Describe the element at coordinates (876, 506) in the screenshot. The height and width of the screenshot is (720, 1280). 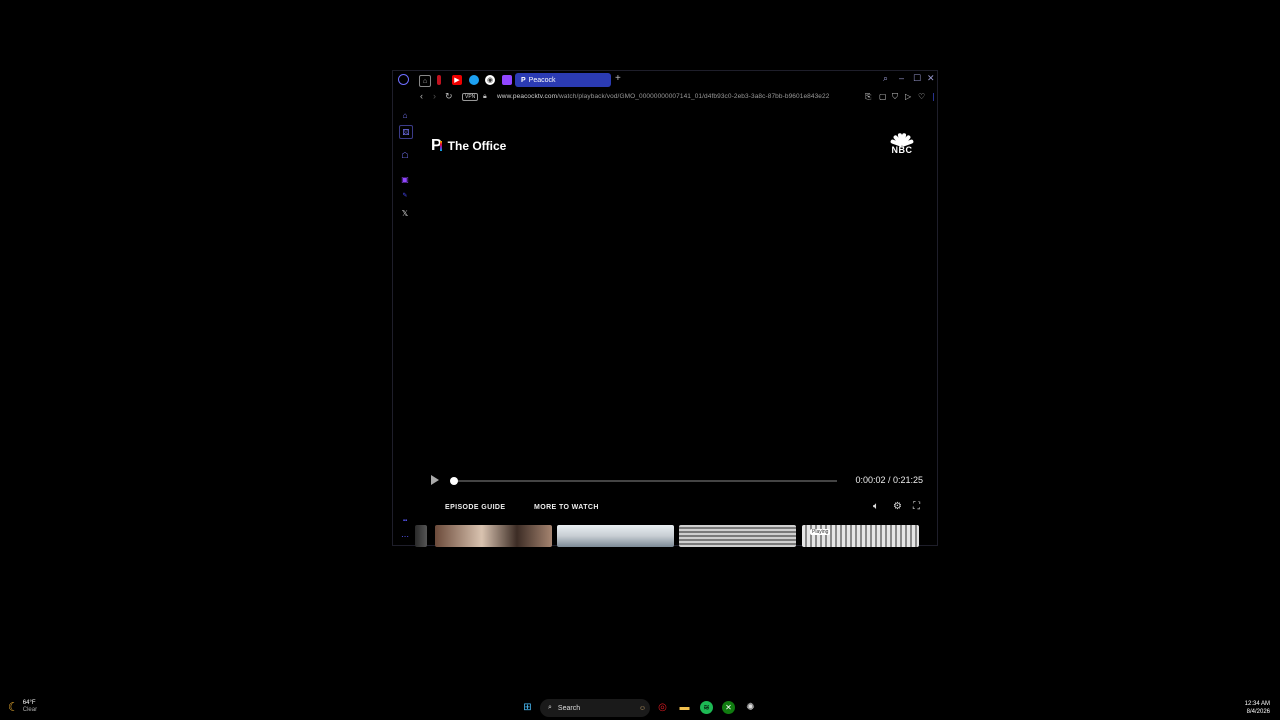
I see `volume-icon: 🔈︎` at that location.